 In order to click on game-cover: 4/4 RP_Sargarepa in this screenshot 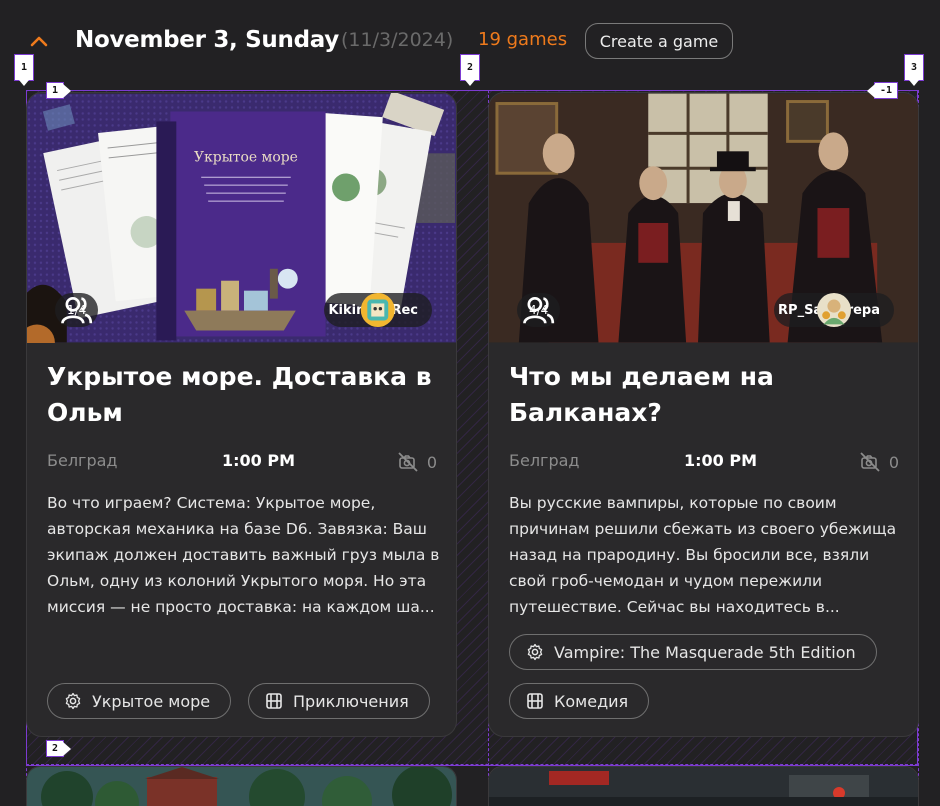, I will do `click(703, 218)`.